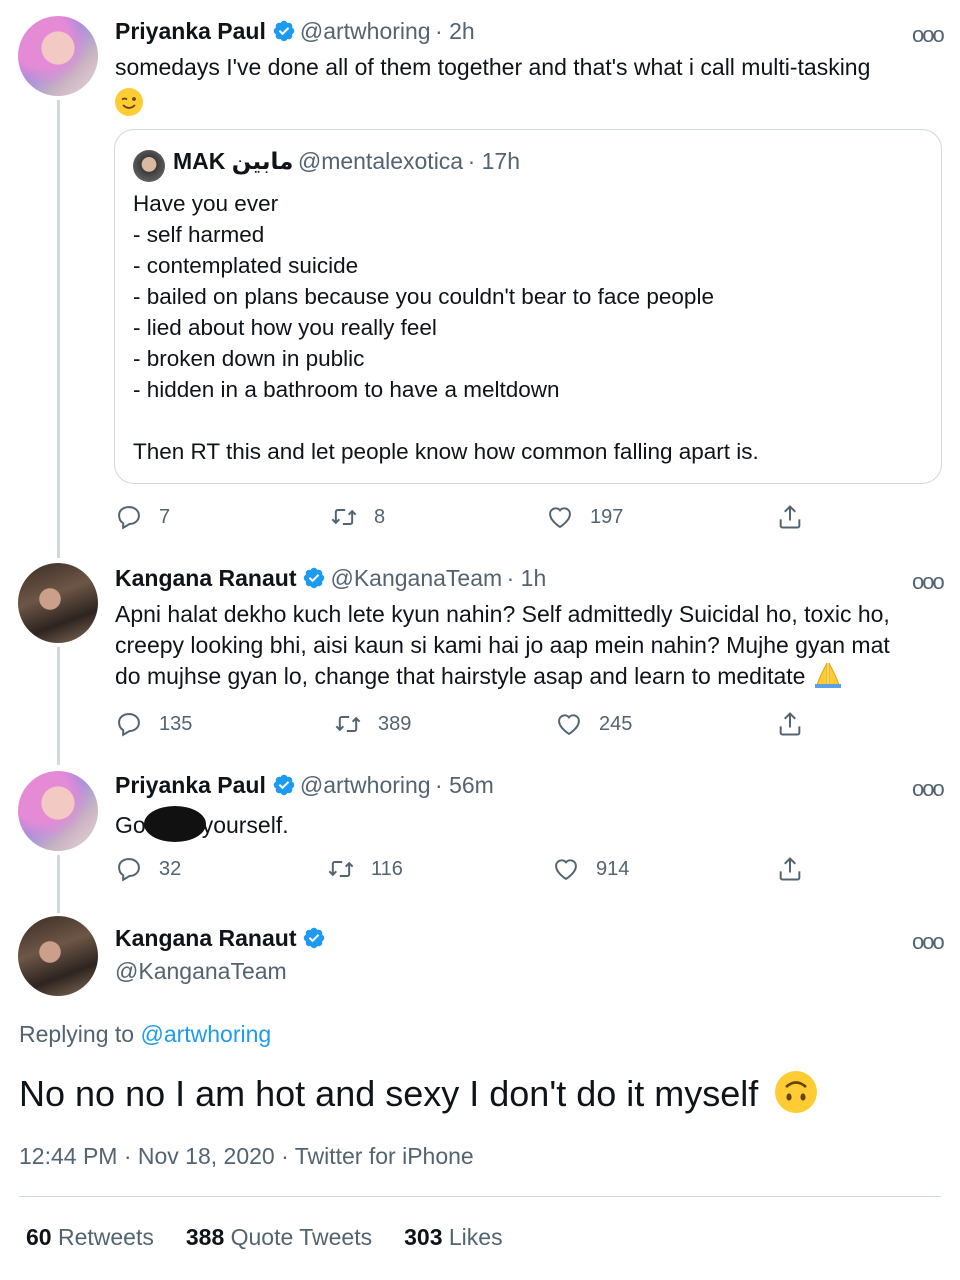 The width and height of the screenshot is (960, 1280). What do you see at coordinates (246, 265) in the screenshot?
I see `quote-line: - contemplated suicide` at bounding box center [246, 265].